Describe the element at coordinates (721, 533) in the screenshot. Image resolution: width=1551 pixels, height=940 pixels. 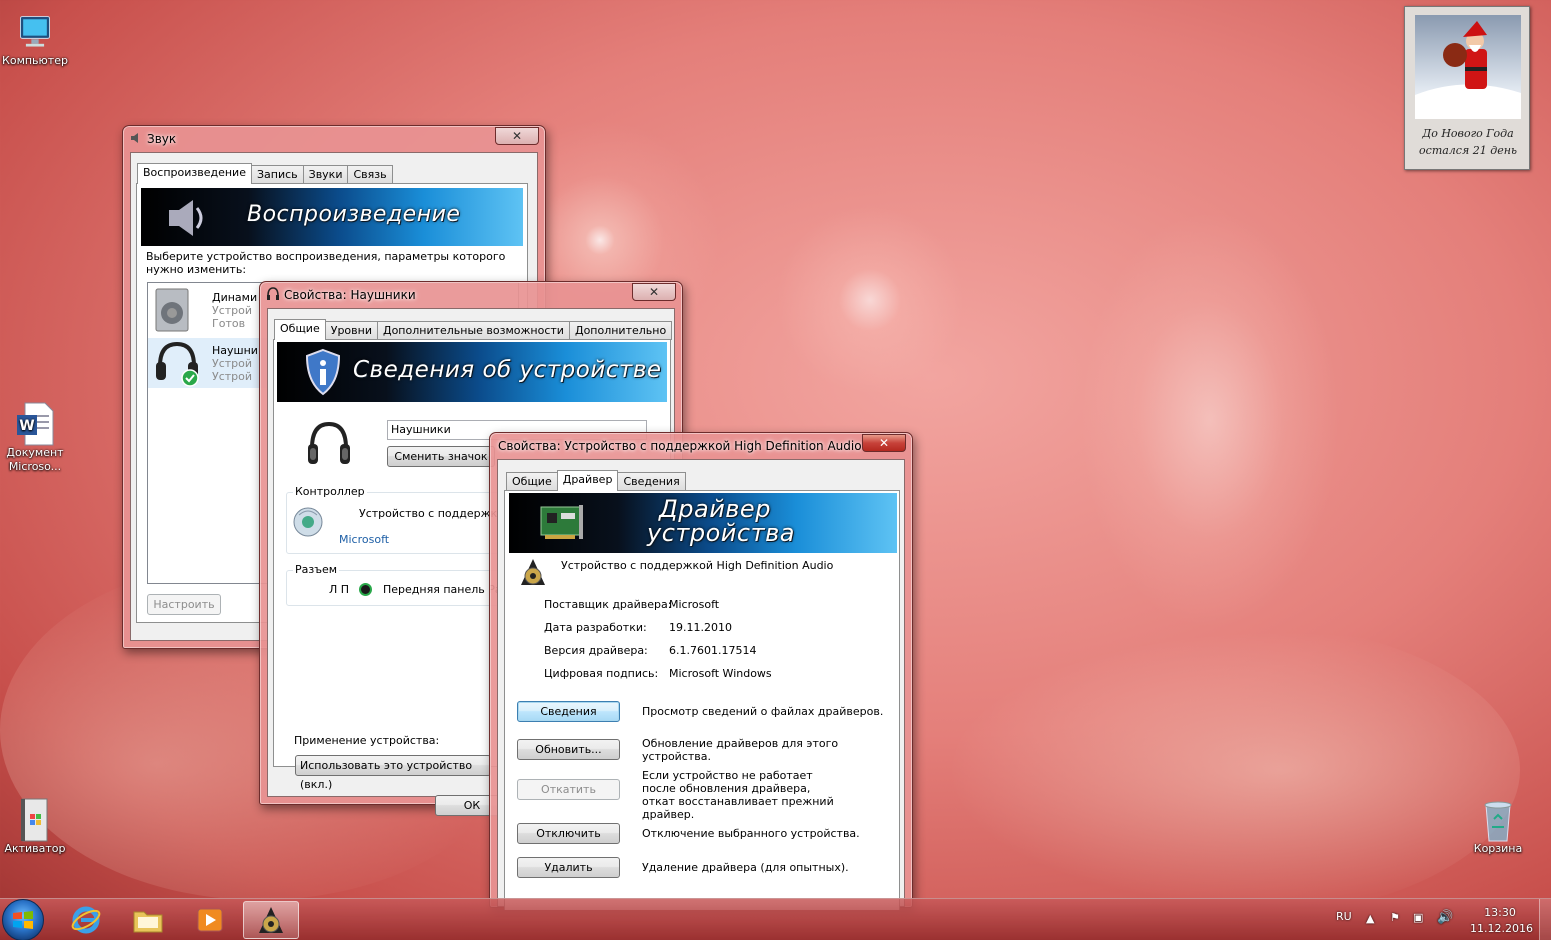
I see `banner-title-line2: устройства` at that location.